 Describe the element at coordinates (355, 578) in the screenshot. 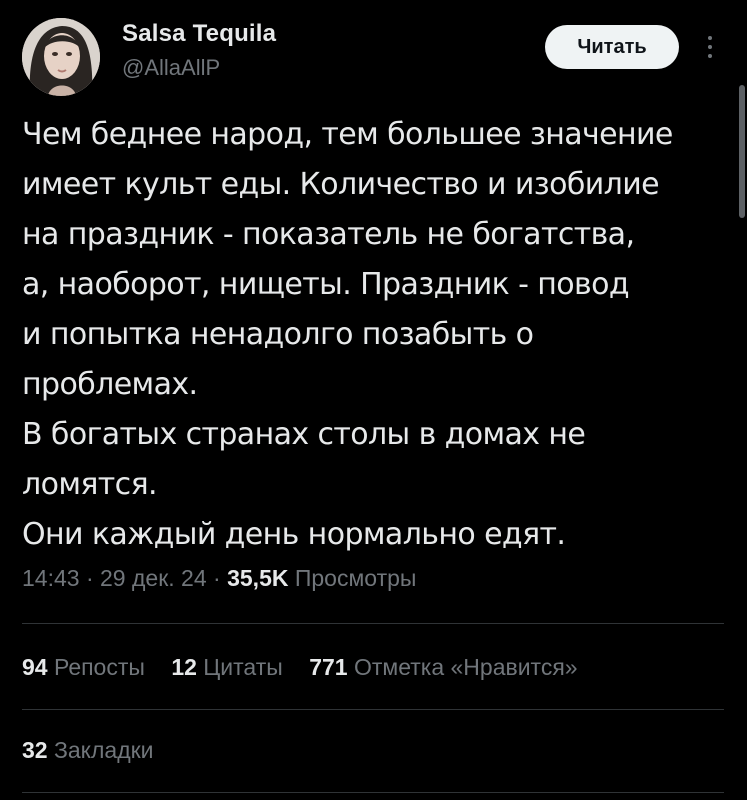

I see `views-label: Просмотры` at that location.